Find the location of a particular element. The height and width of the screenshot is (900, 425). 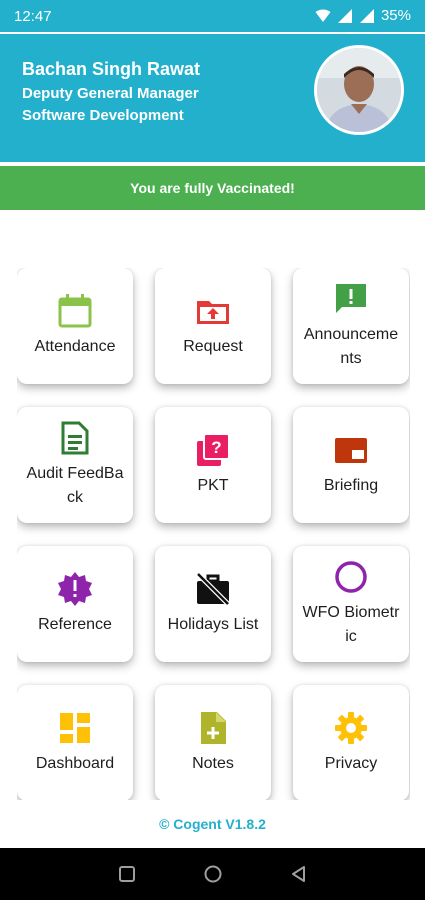

system-nav-bar is located at coordinates (212, 874).